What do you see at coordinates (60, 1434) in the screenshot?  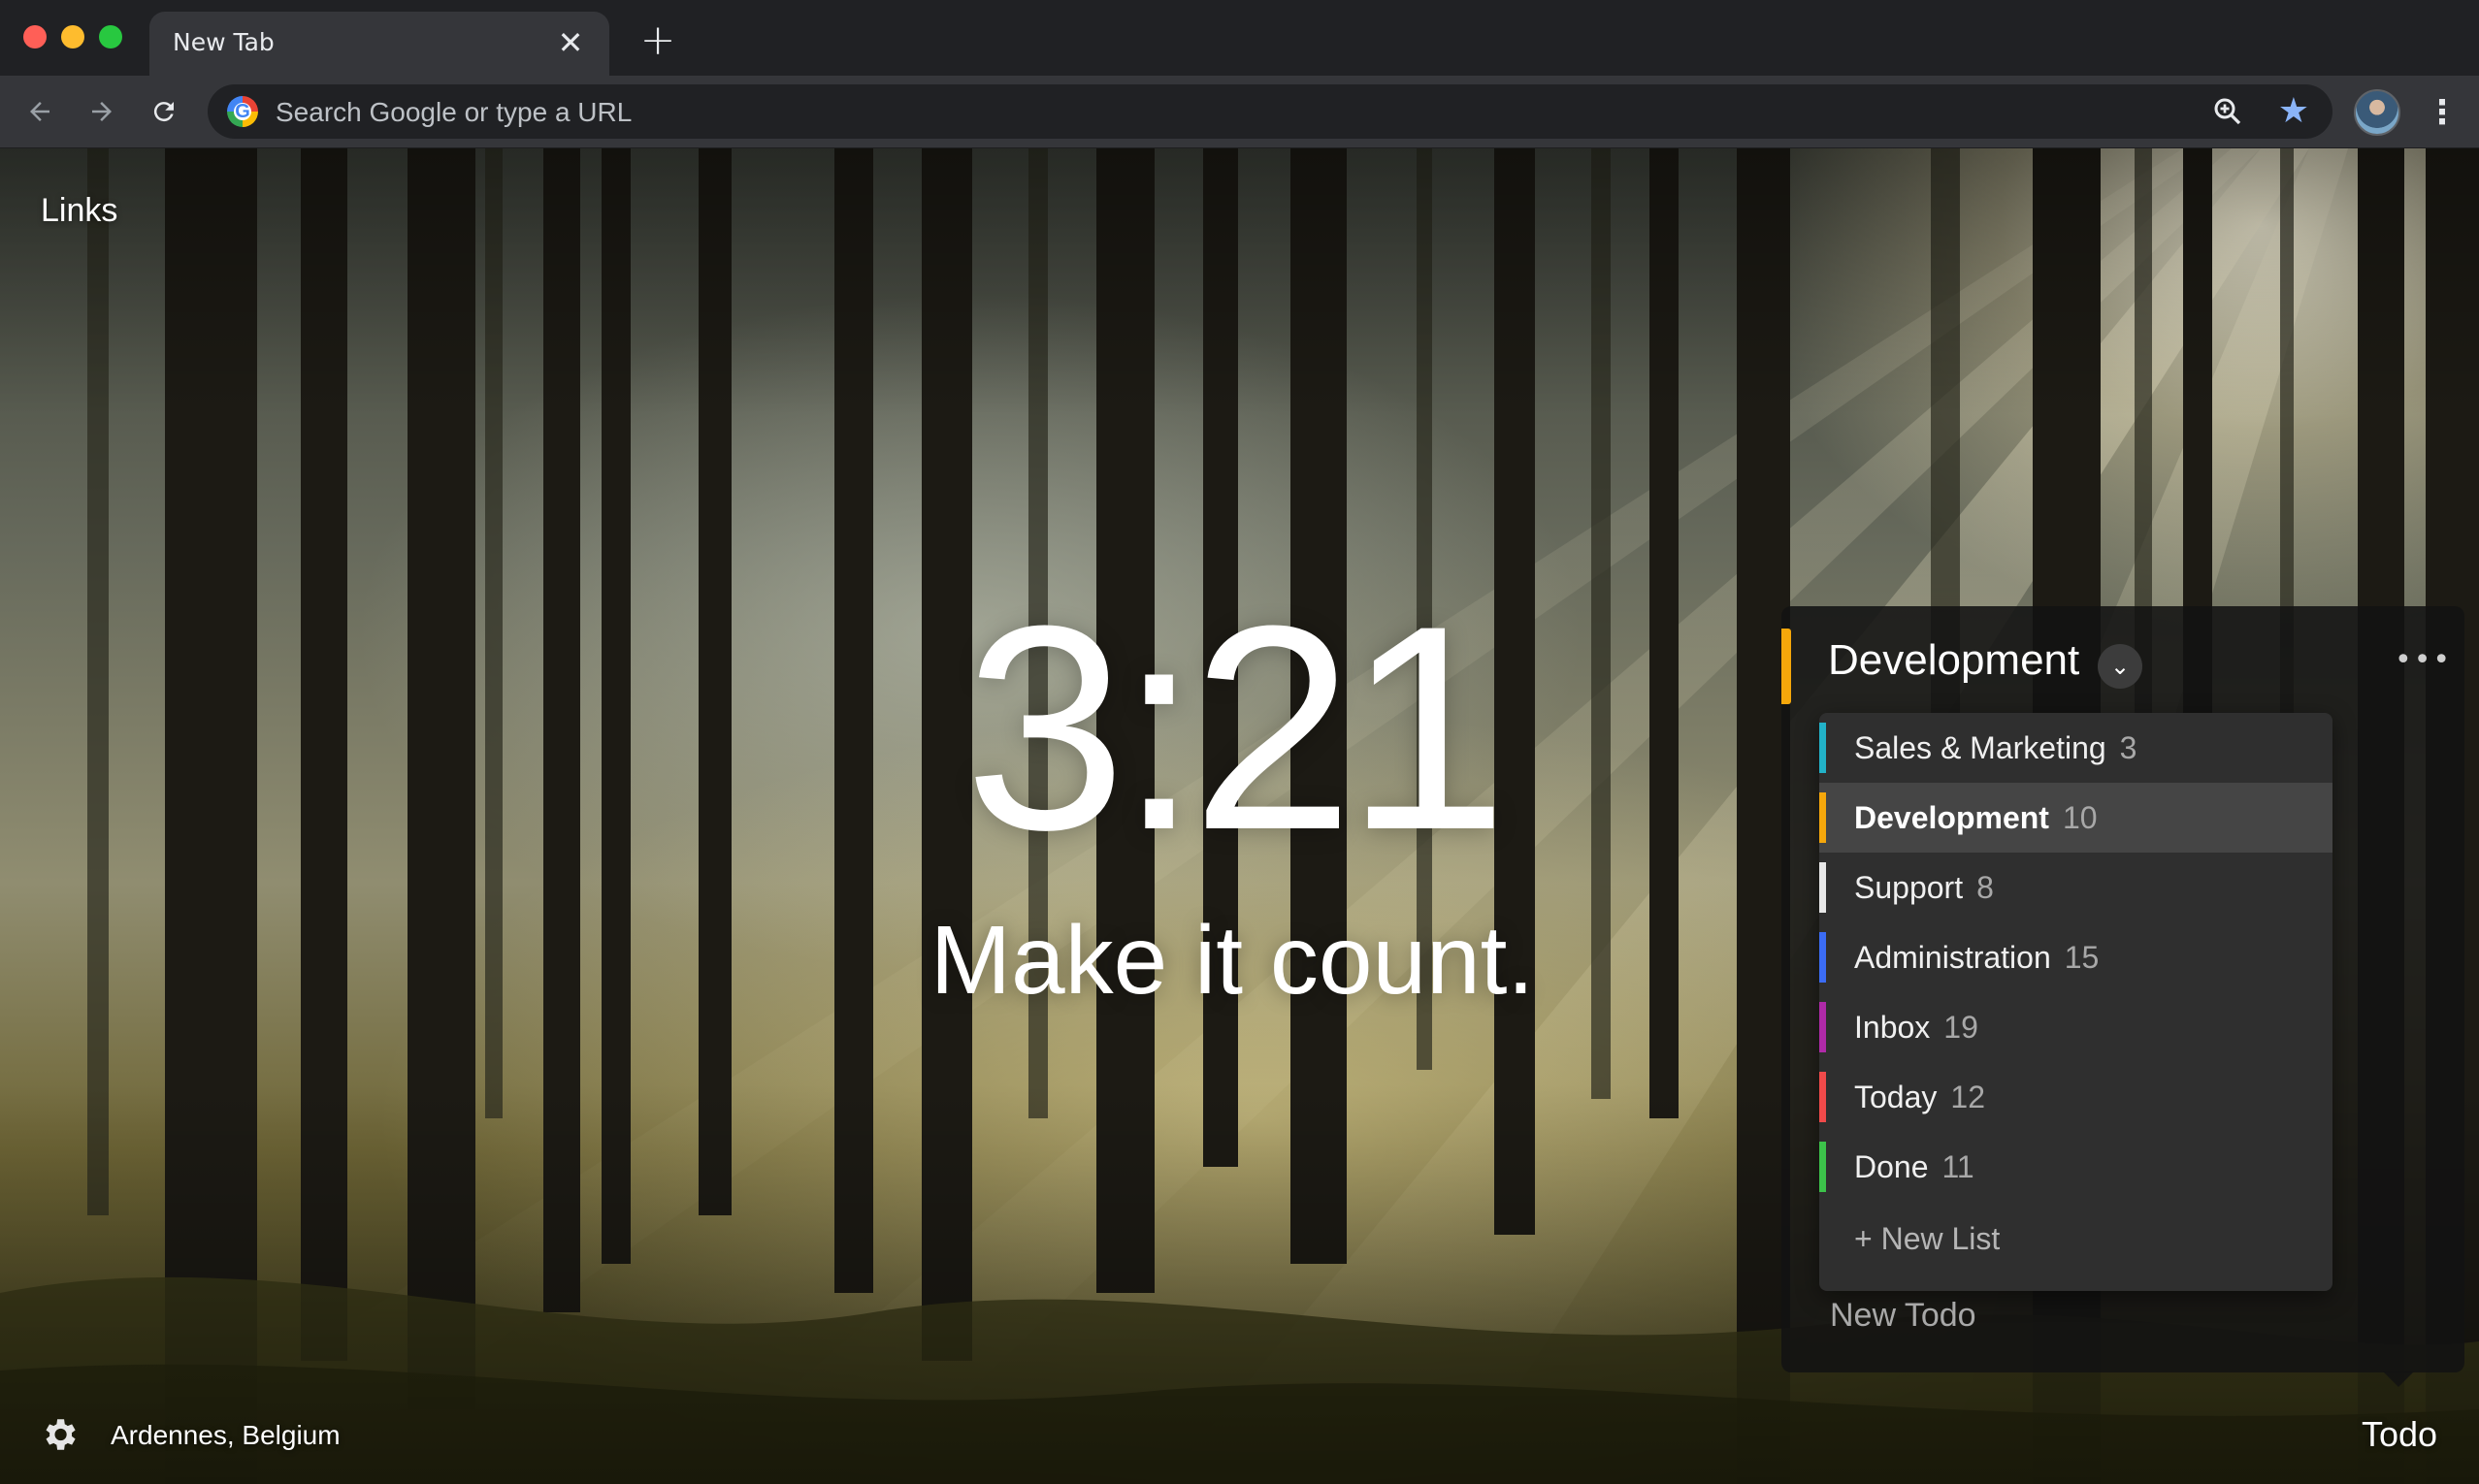 I see `settings-gear-icon` at bounding box center [60, 1434].